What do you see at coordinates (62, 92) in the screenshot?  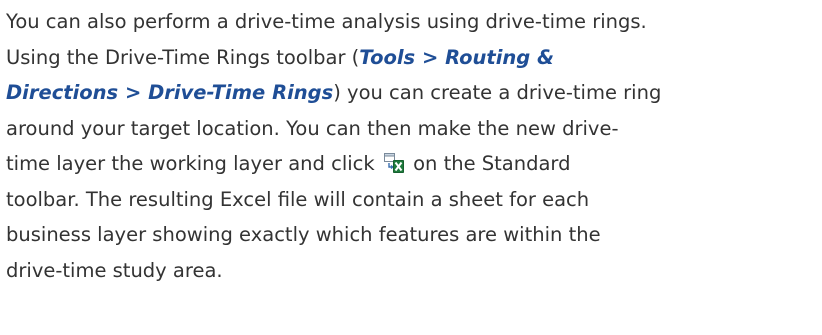 I see `menu-path-directions: Directions` at bounding box center [62, 92].